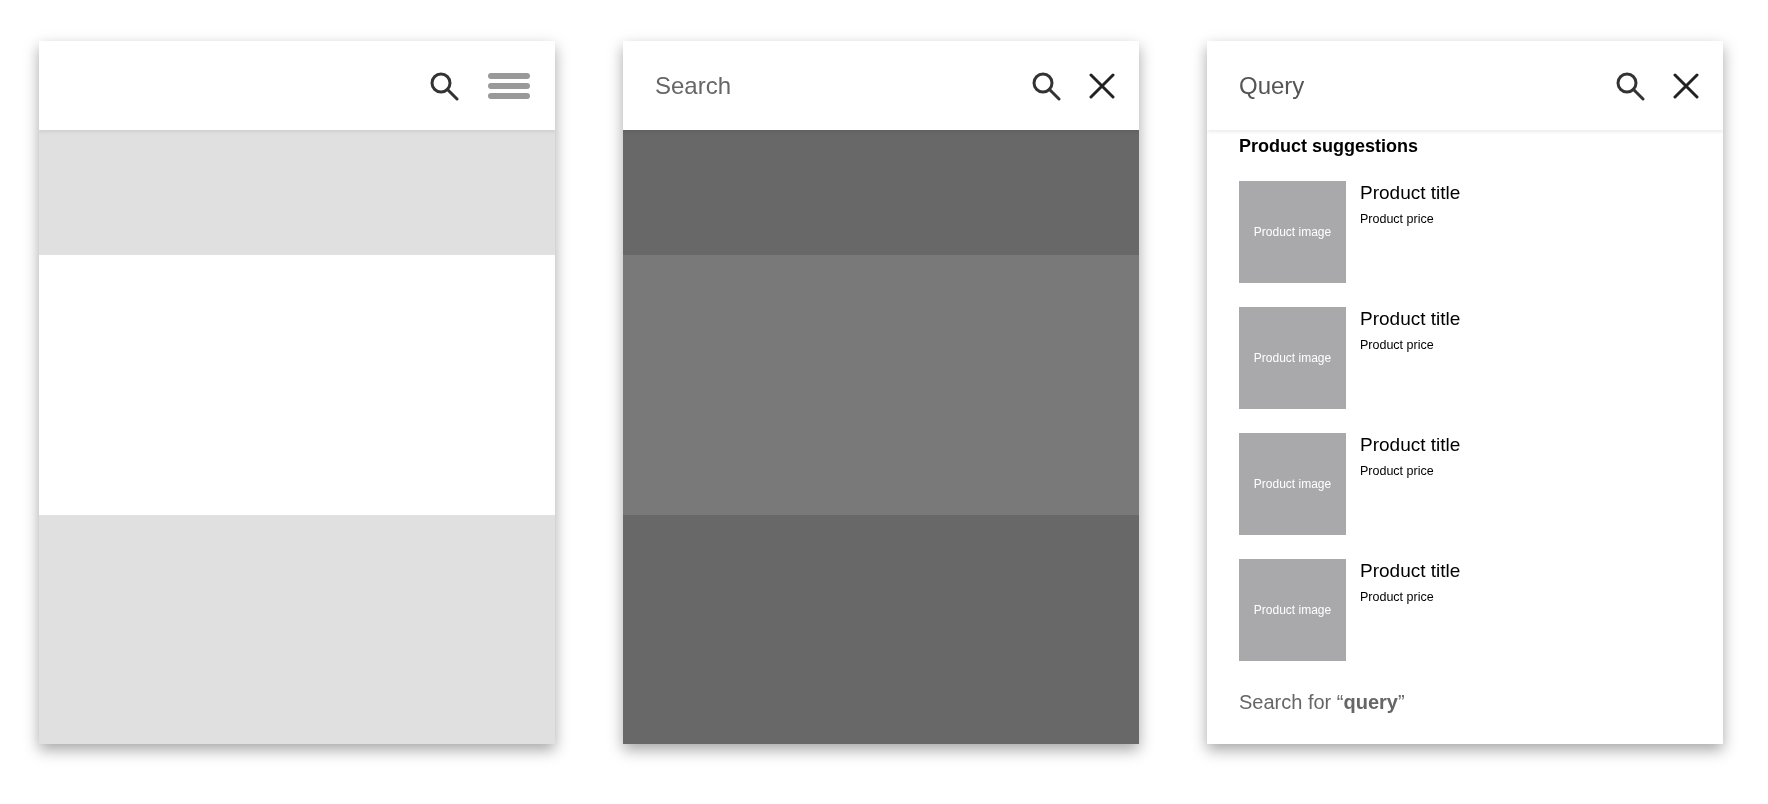  I want to click on menu-icon, so click(509, 85).